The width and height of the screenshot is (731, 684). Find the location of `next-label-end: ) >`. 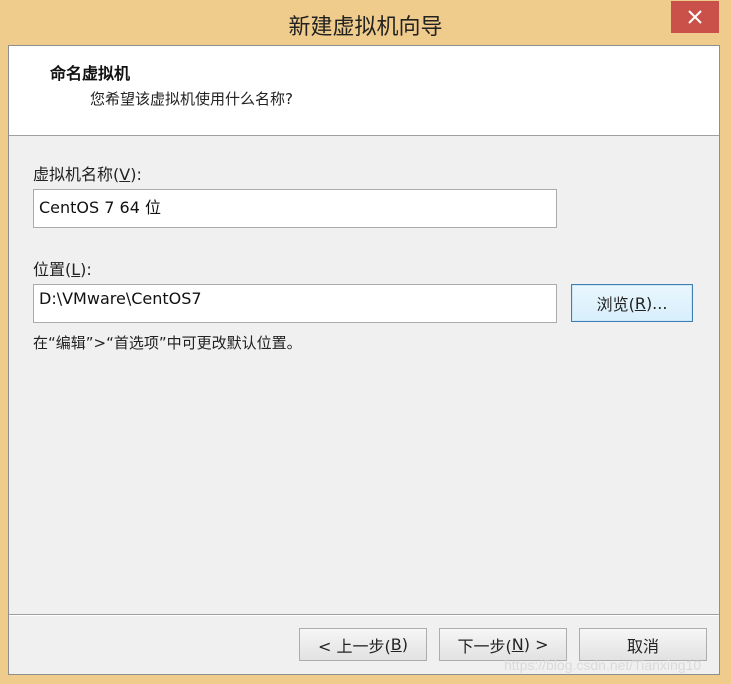

next-label-end: ) > is located at coordinates (536, 644).